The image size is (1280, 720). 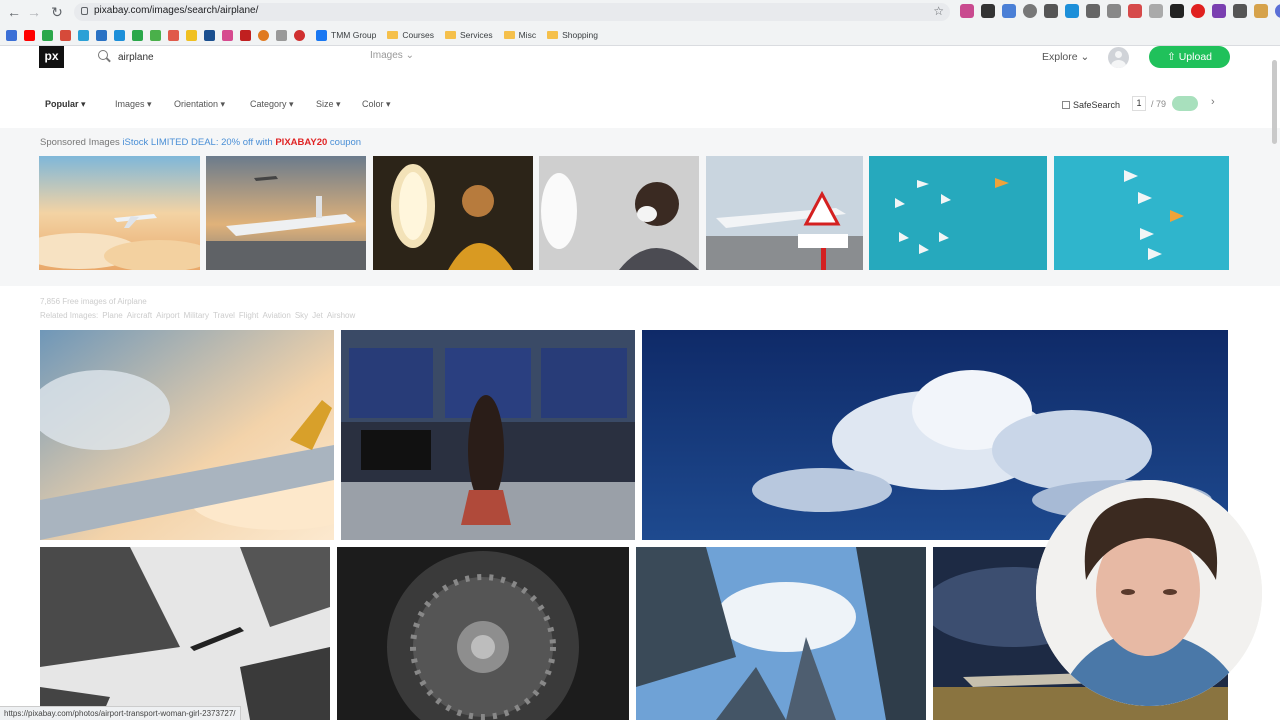 I want to click on safesearch-toggle: SafeSearch, so click(x=1091, y=105).